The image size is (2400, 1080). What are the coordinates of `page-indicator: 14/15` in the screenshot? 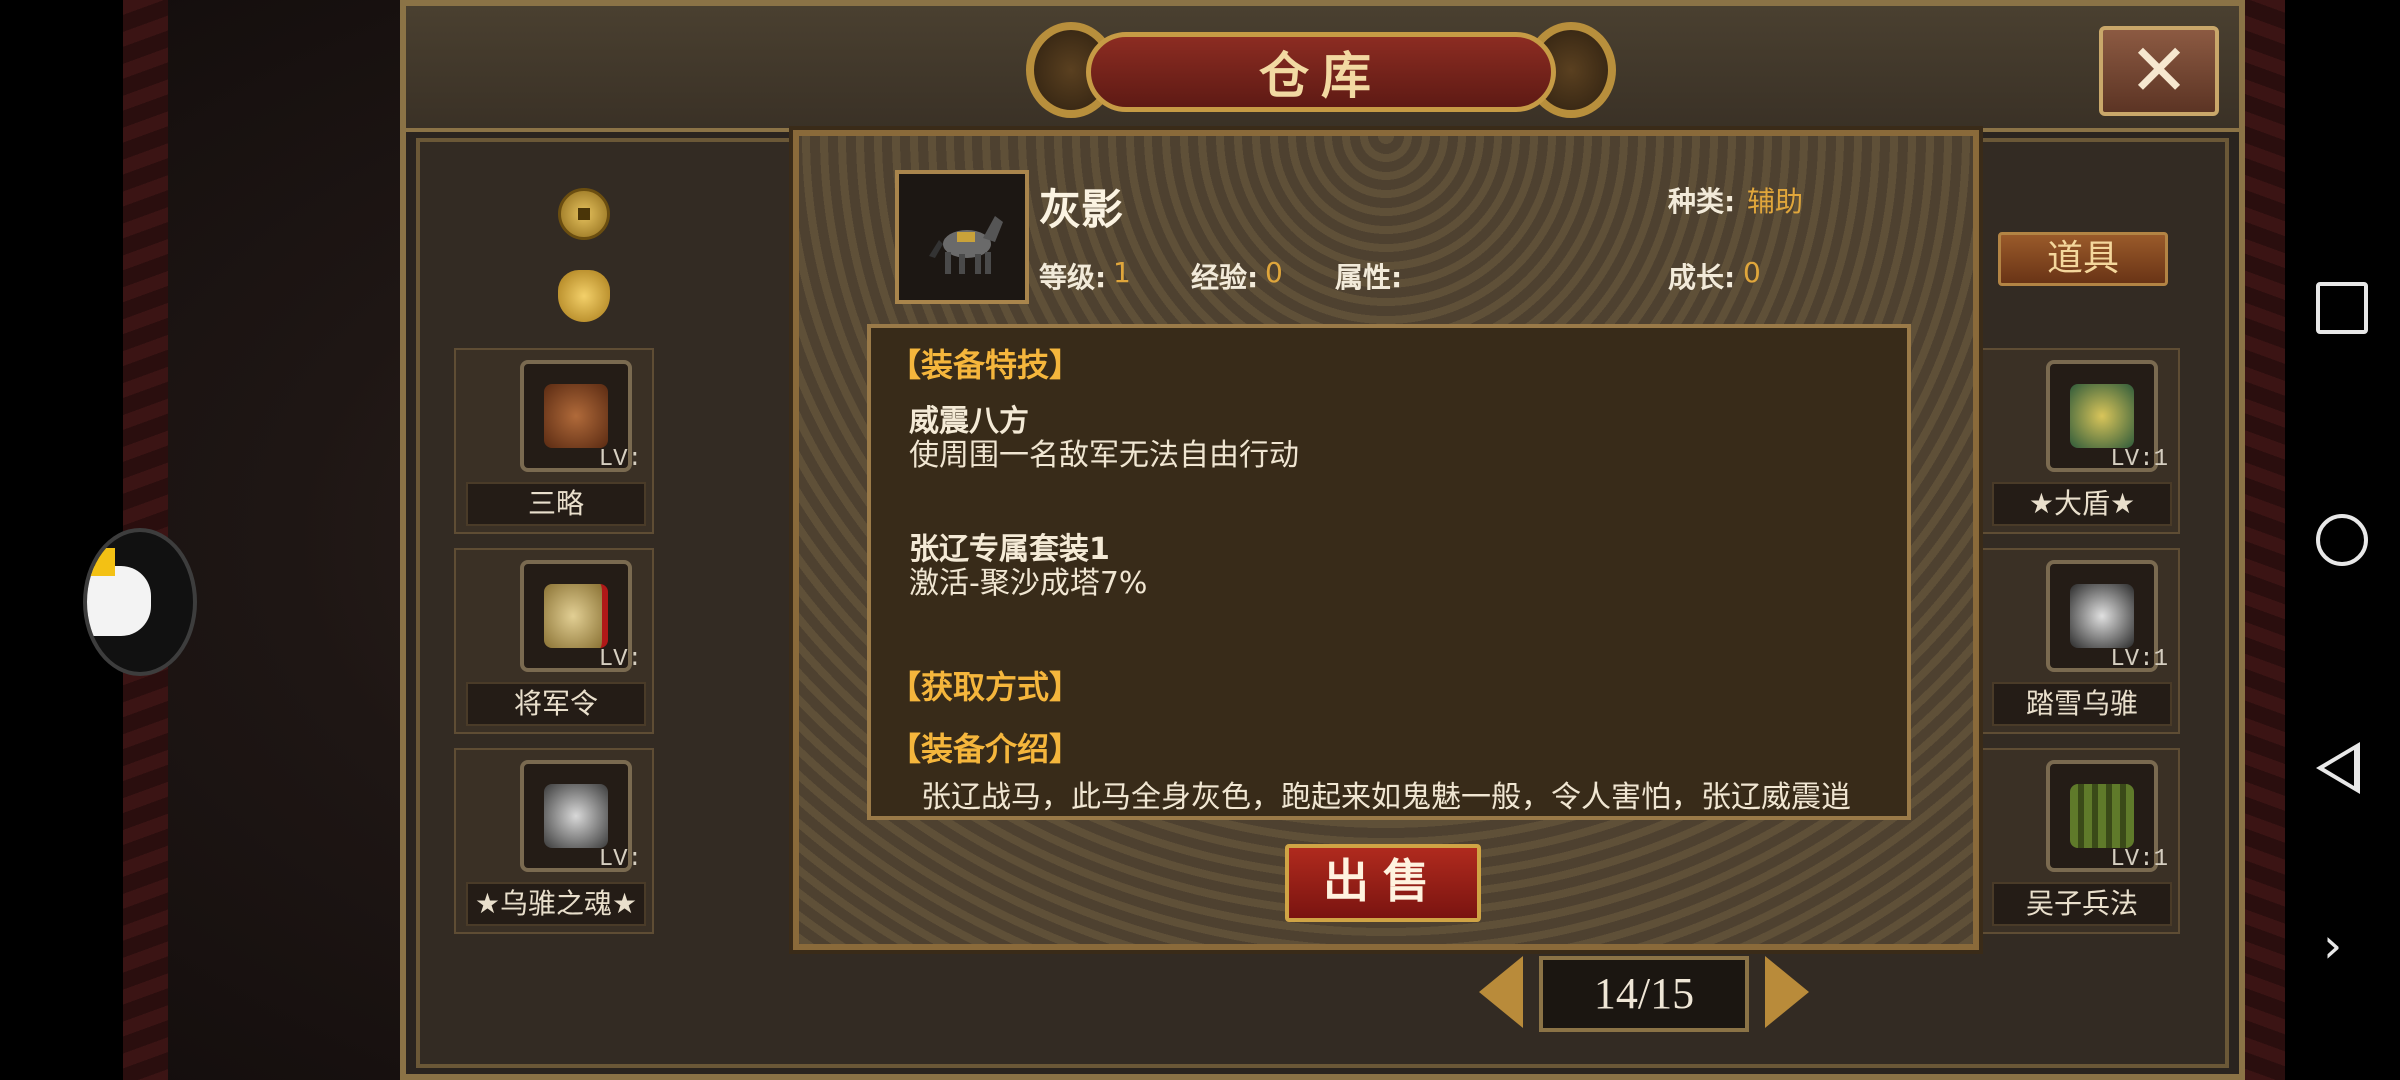 It's located at (1644, 994).